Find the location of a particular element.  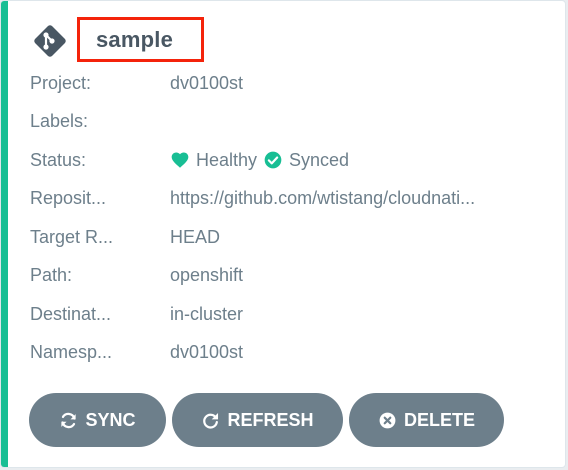

heart-icon is located at coordinates (180, 160).